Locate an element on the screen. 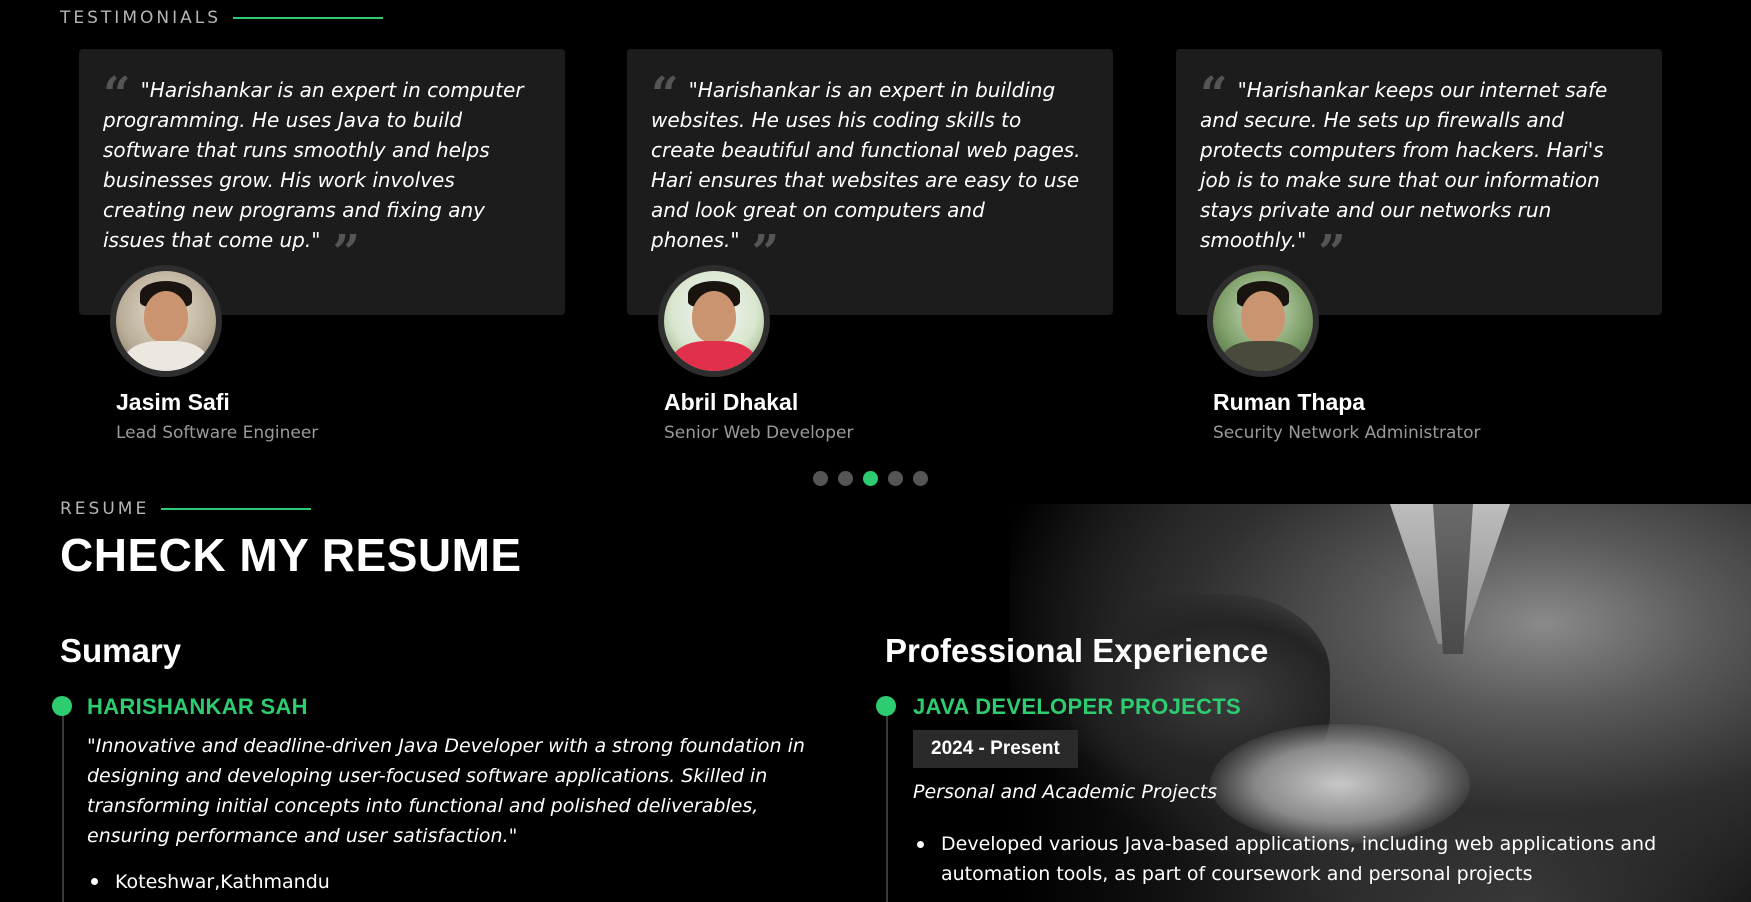  summary-location-text: Koteshwar,Kathmandu is located at coordinates (222, 882).